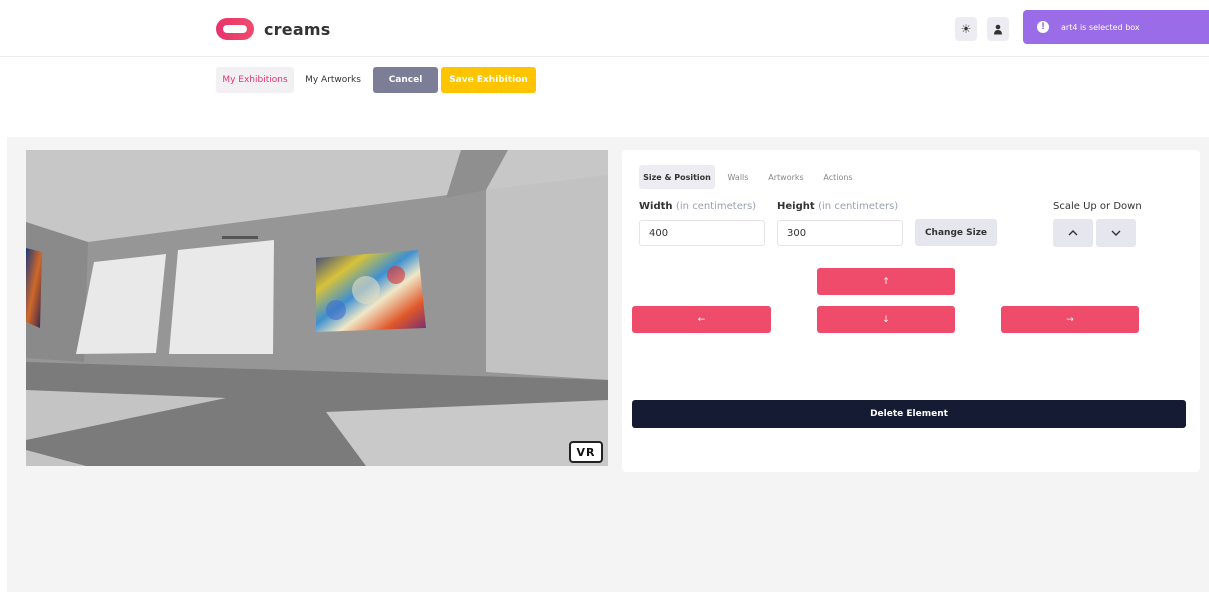 This screenshot has width=1209, height=592. I want to click on toast-message: art4 is selected box, so click(1100, 27).